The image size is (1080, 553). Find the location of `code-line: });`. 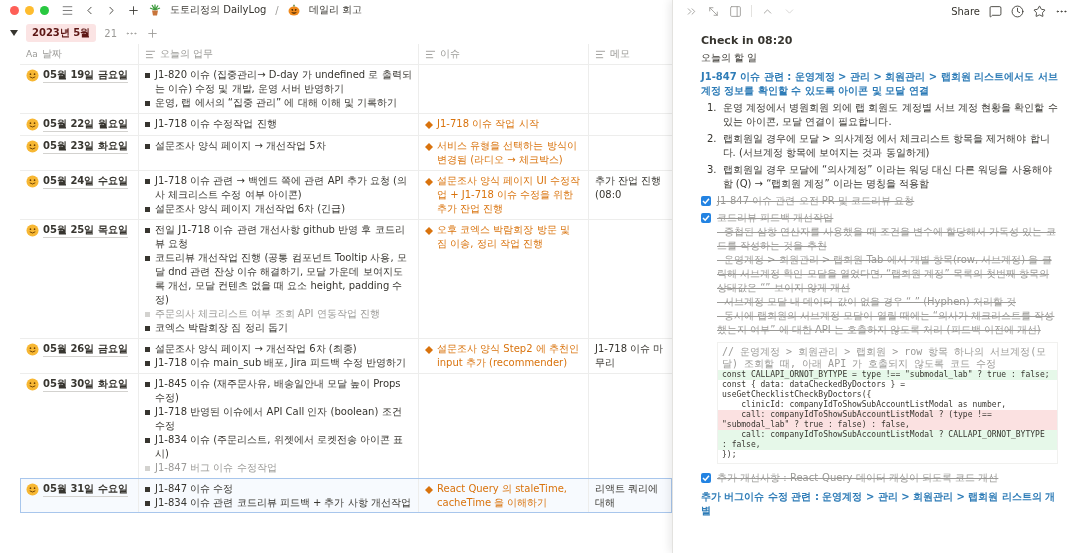

code-line: }); is located at coordinates (729, 455).